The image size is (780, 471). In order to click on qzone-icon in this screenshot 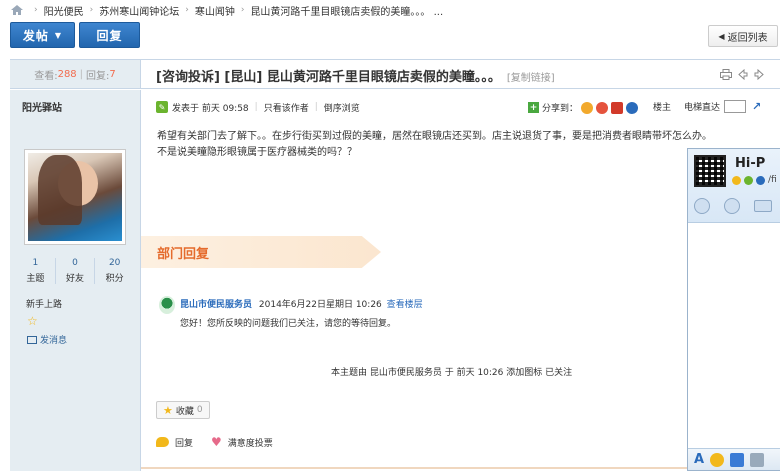, I will do `click(587, 107)`.